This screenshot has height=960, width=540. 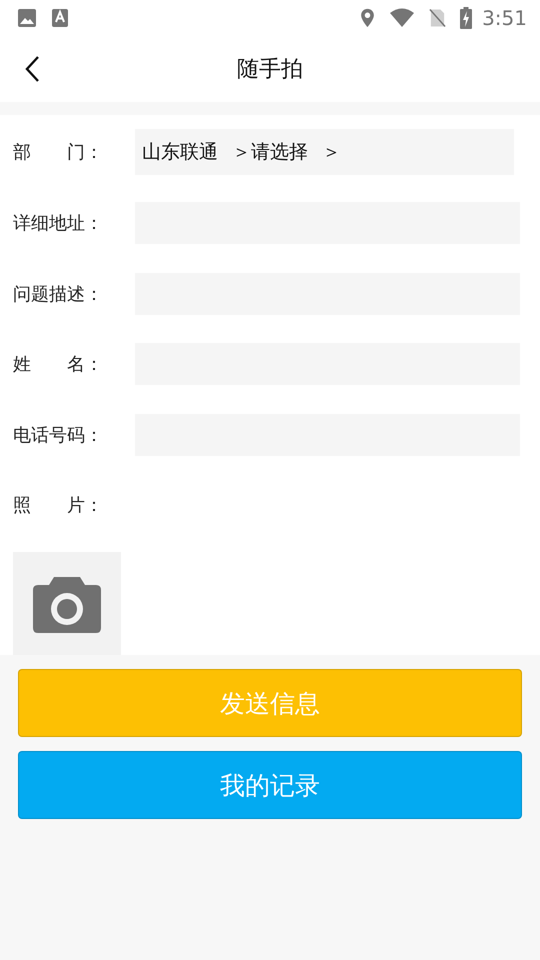 What do you see at coordinates (324, 152) in the screenshot?
I see `department-select: 山东联通 ＞请选择 ＞` at bounding box center [324, 152].